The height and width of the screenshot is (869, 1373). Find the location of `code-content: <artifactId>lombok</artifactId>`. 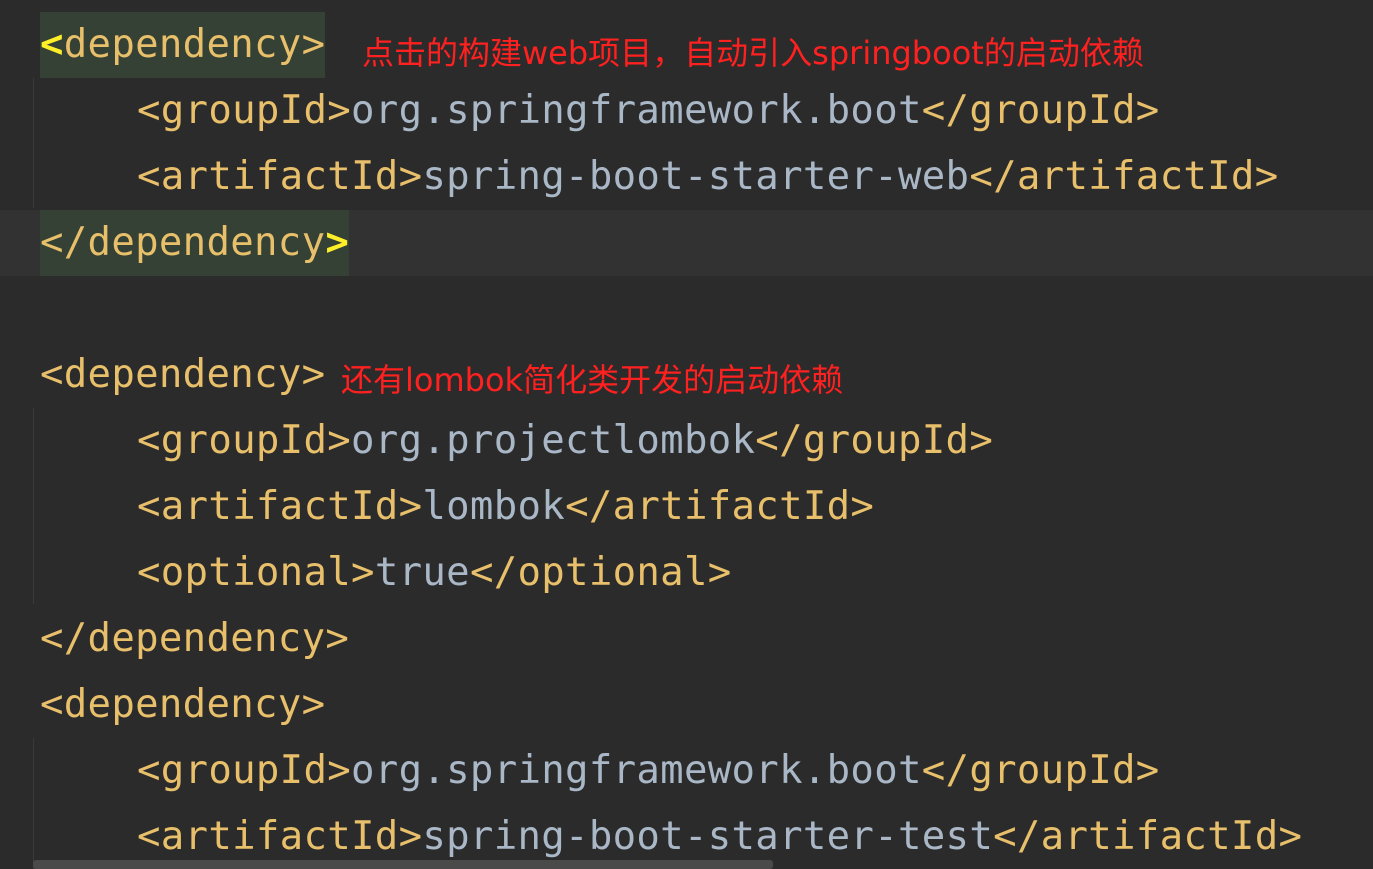

code-content: <artifactId>lombok</artifactId> is located at coordinates (506, 506).